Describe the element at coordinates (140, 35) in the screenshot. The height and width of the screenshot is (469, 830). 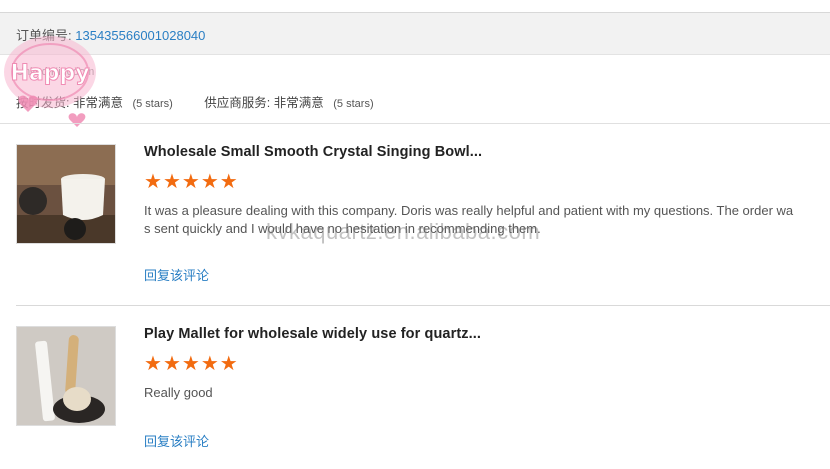
I see `order-number-link: 135435566001028040` at that location.